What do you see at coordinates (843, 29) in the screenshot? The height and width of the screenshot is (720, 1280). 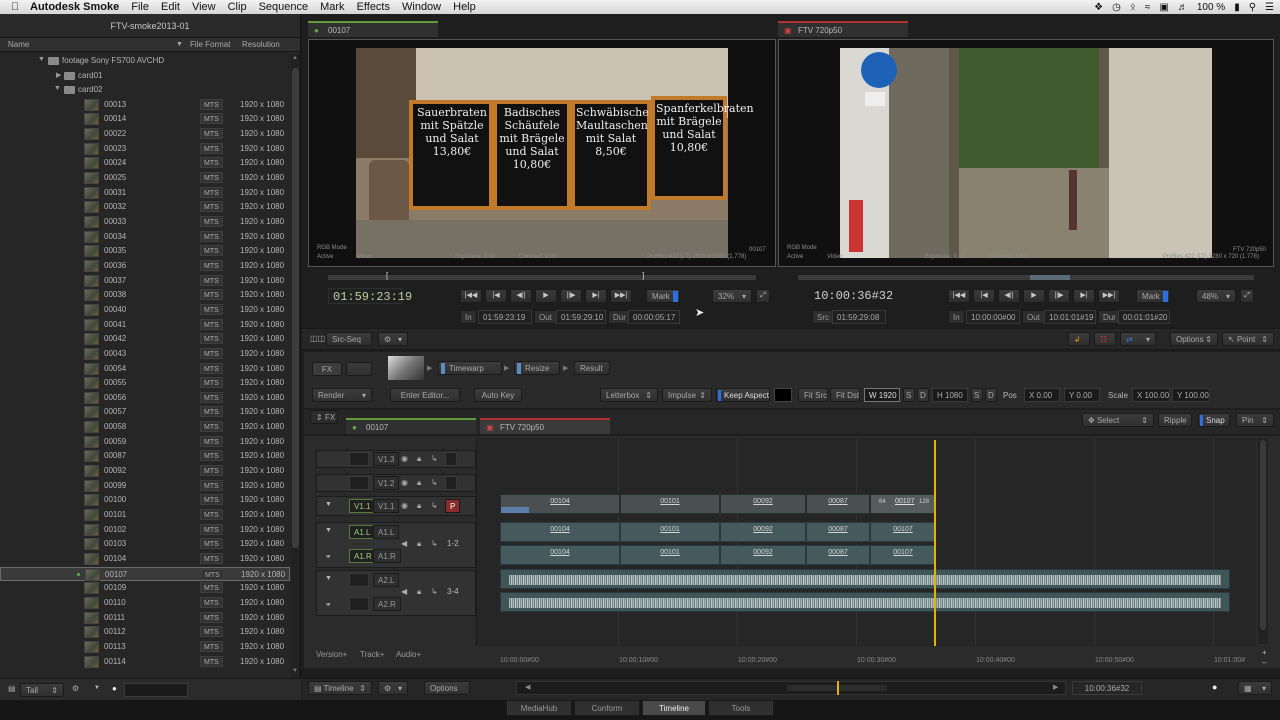 I see `tab-record-viewer: ▣ FTV 720p50` at bounding box center [843, 29].